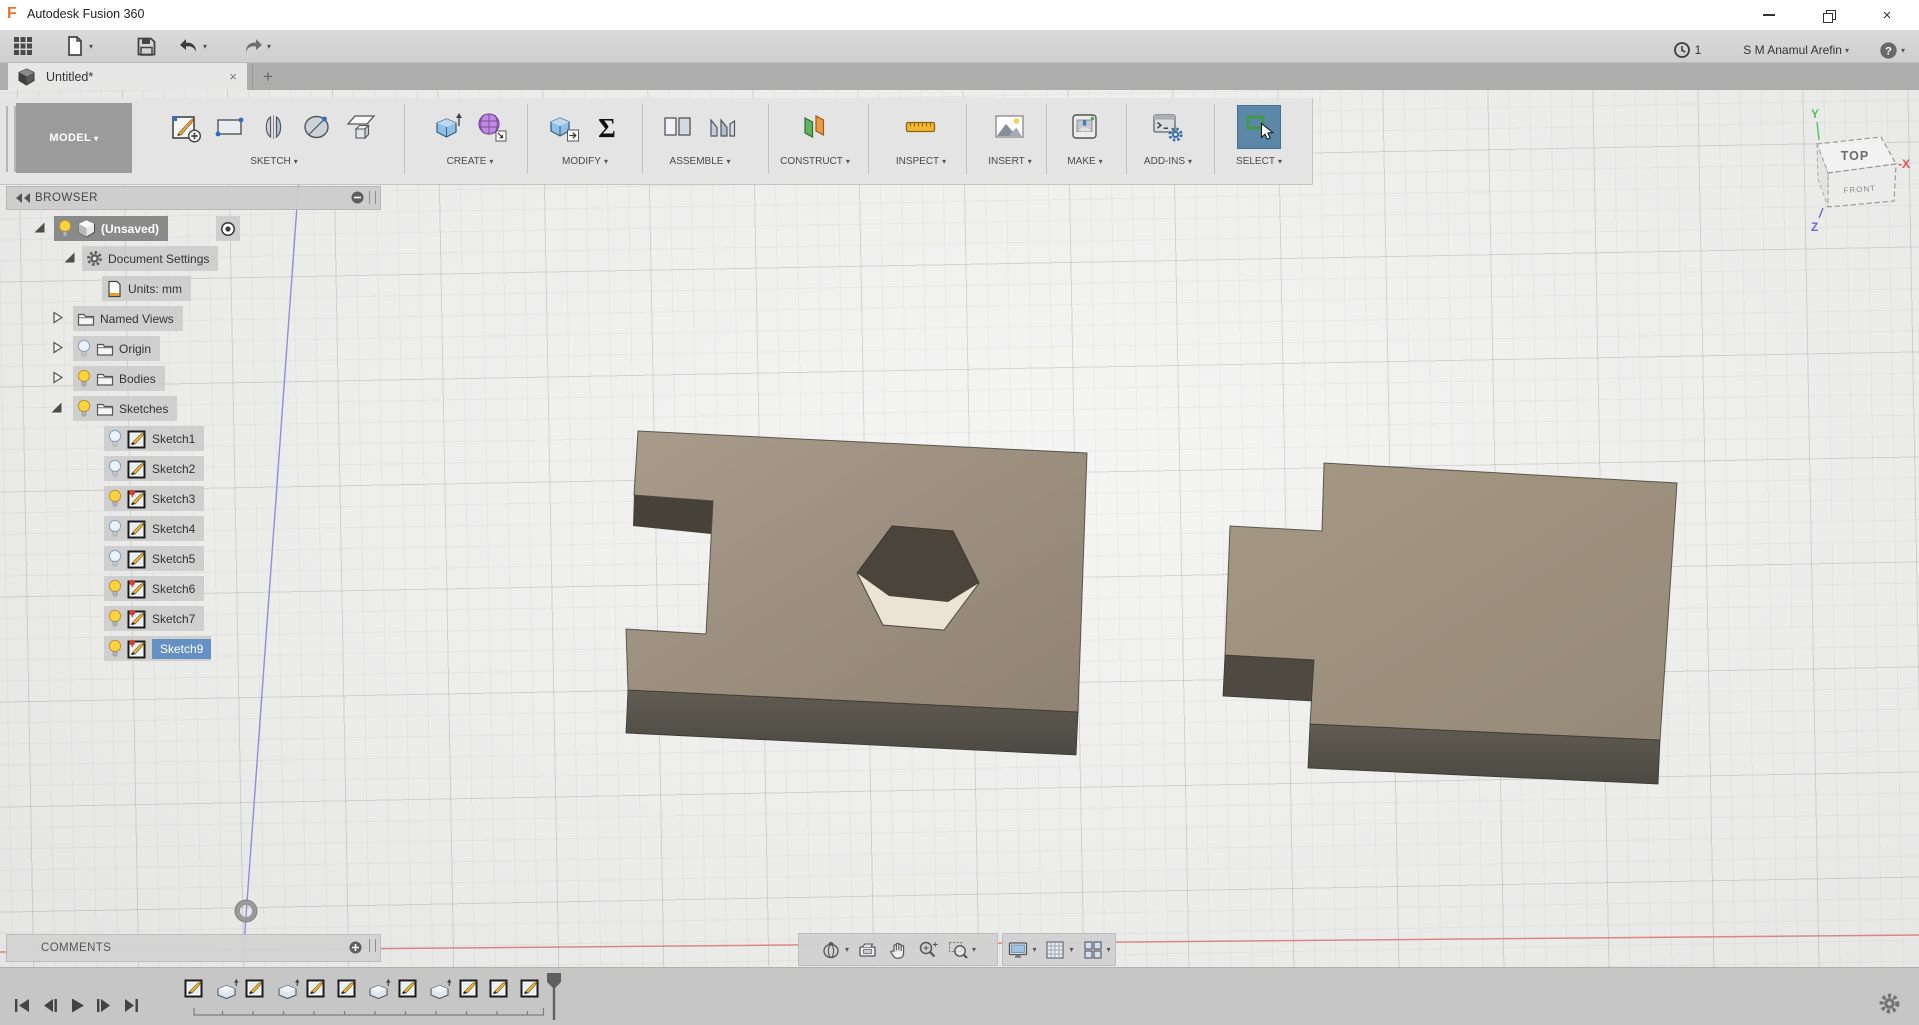  I want to click on construct-planes-tool-button, so click(815, 127).